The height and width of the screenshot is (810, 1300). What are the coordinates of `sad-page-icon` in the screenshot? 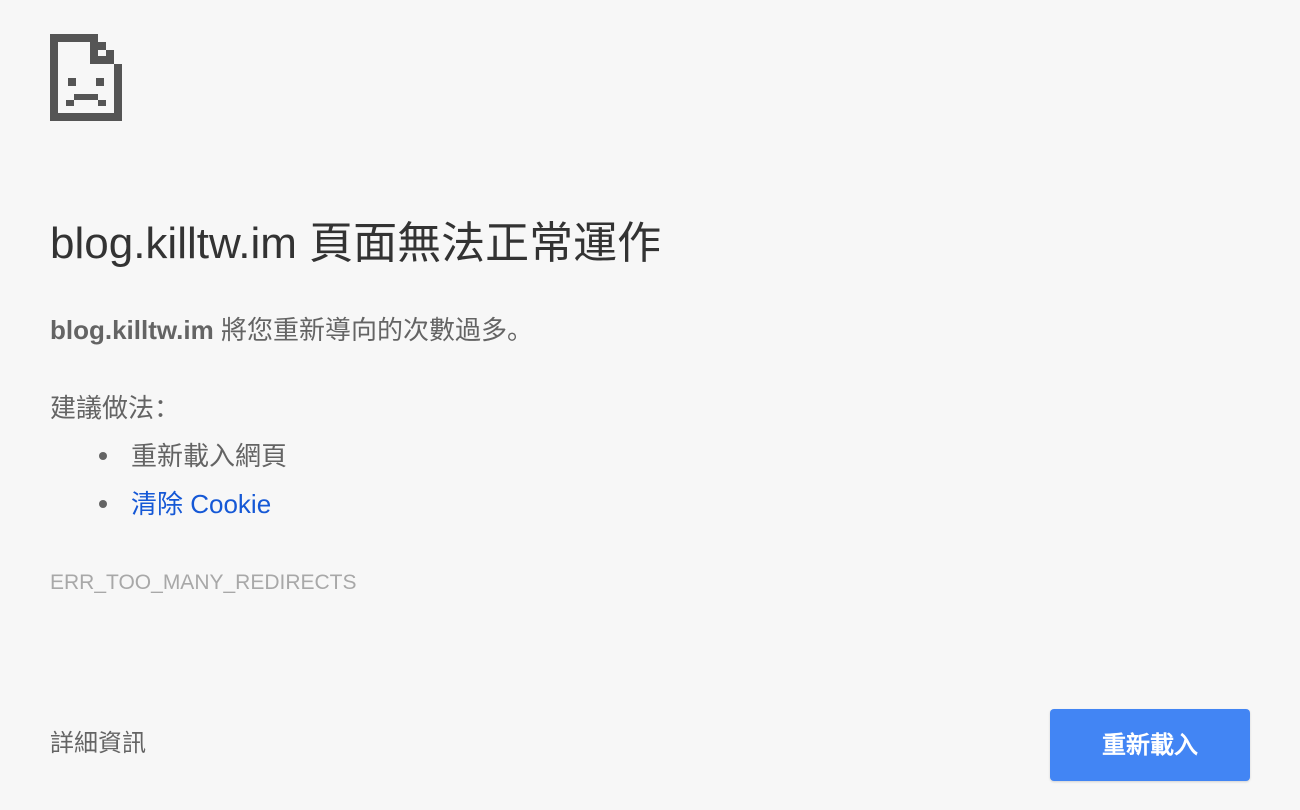 It's located at (86, 77).